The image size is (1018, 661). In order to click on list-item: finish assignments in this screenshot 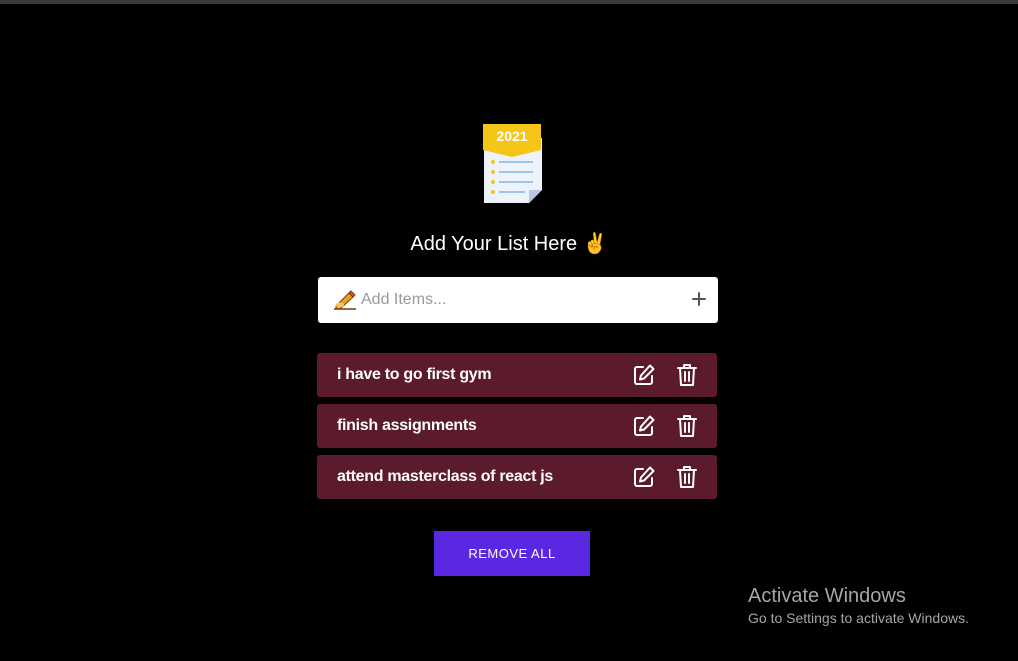, I will do `click(517, 426)`.